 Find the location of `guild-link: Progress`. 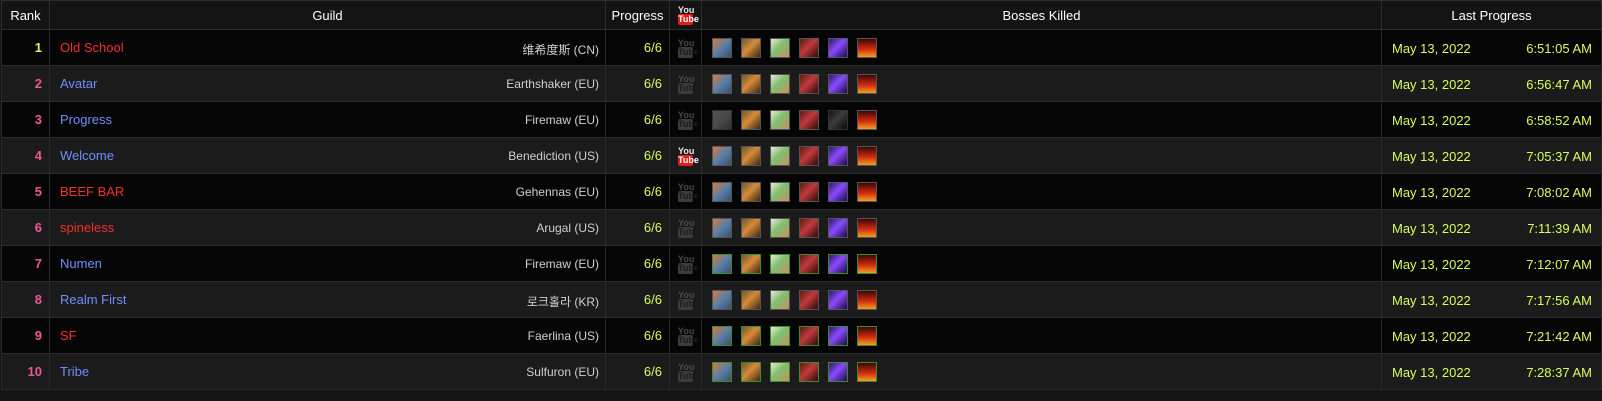

guild-link: Progress is located at coordinates (86, 119).